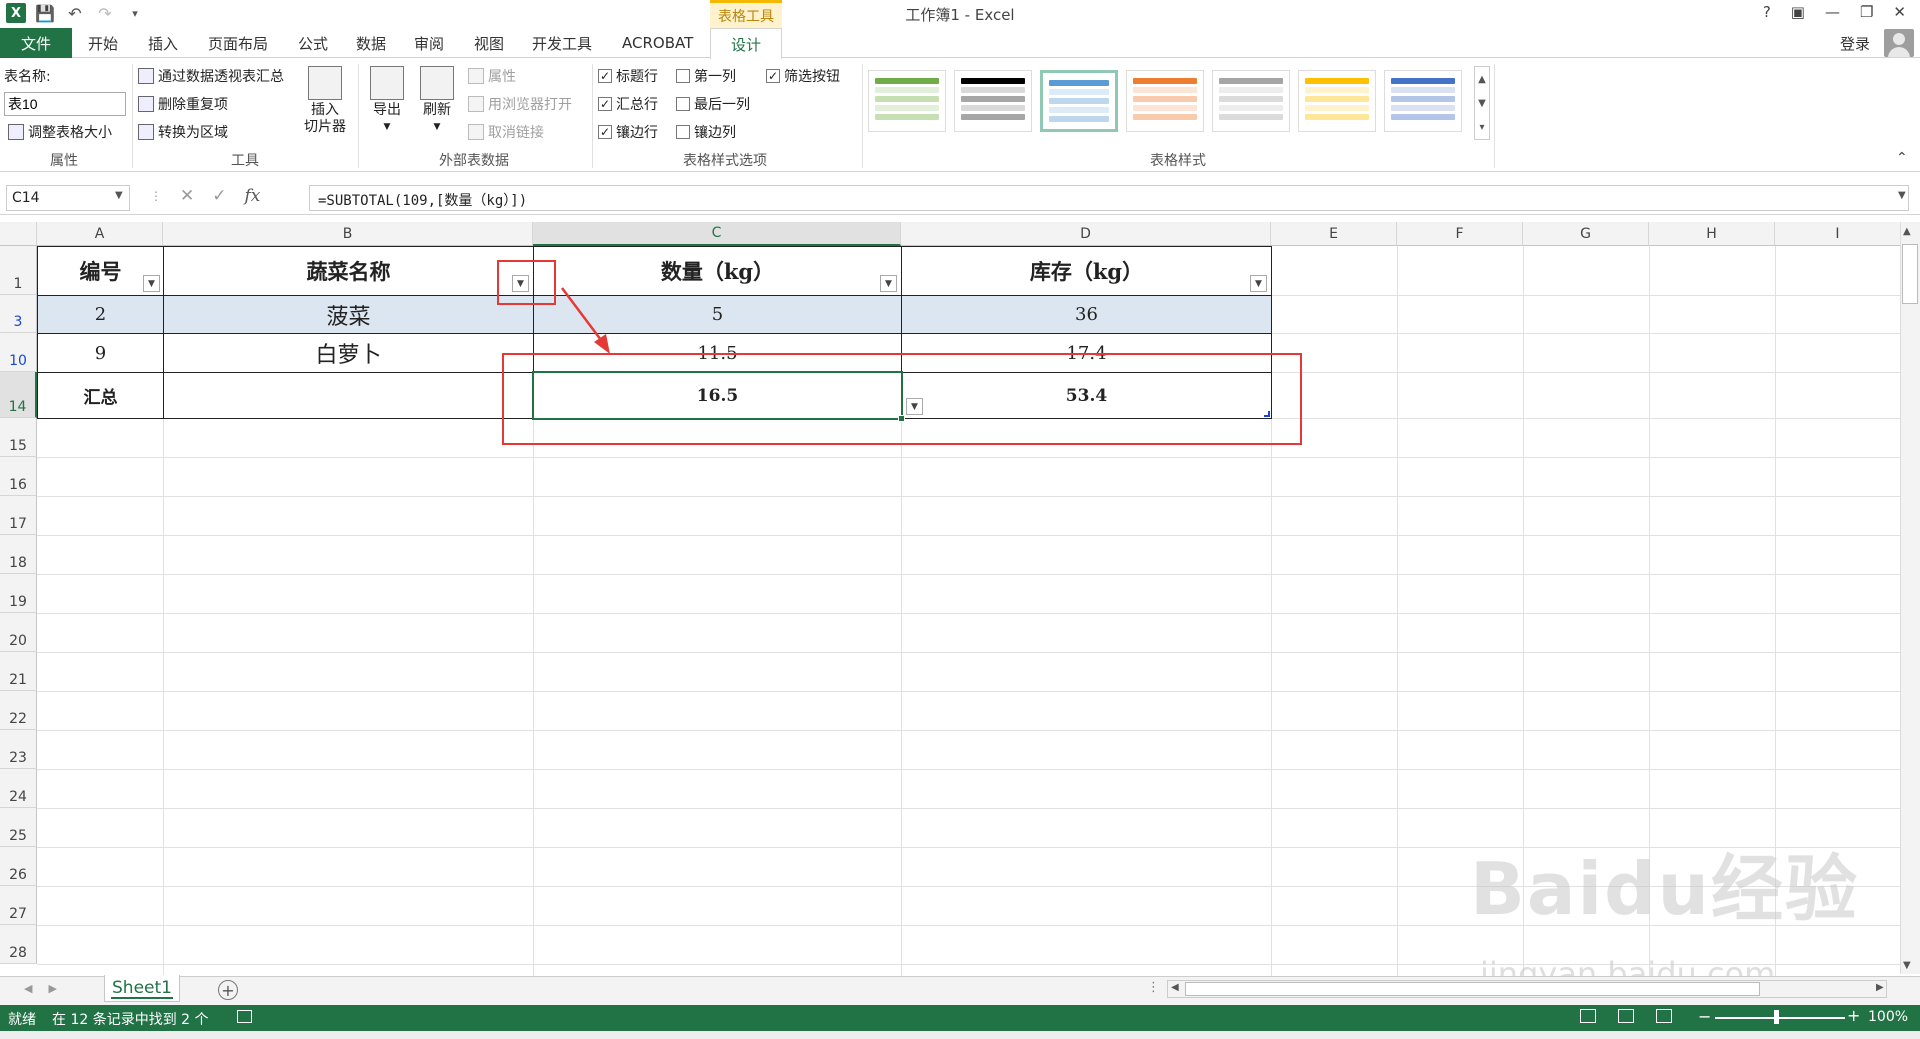 This screenshot has height=1039, width=1920. I want to click on filter-button-checkbox: ✓ 筛选按钮, so click(803, 76).